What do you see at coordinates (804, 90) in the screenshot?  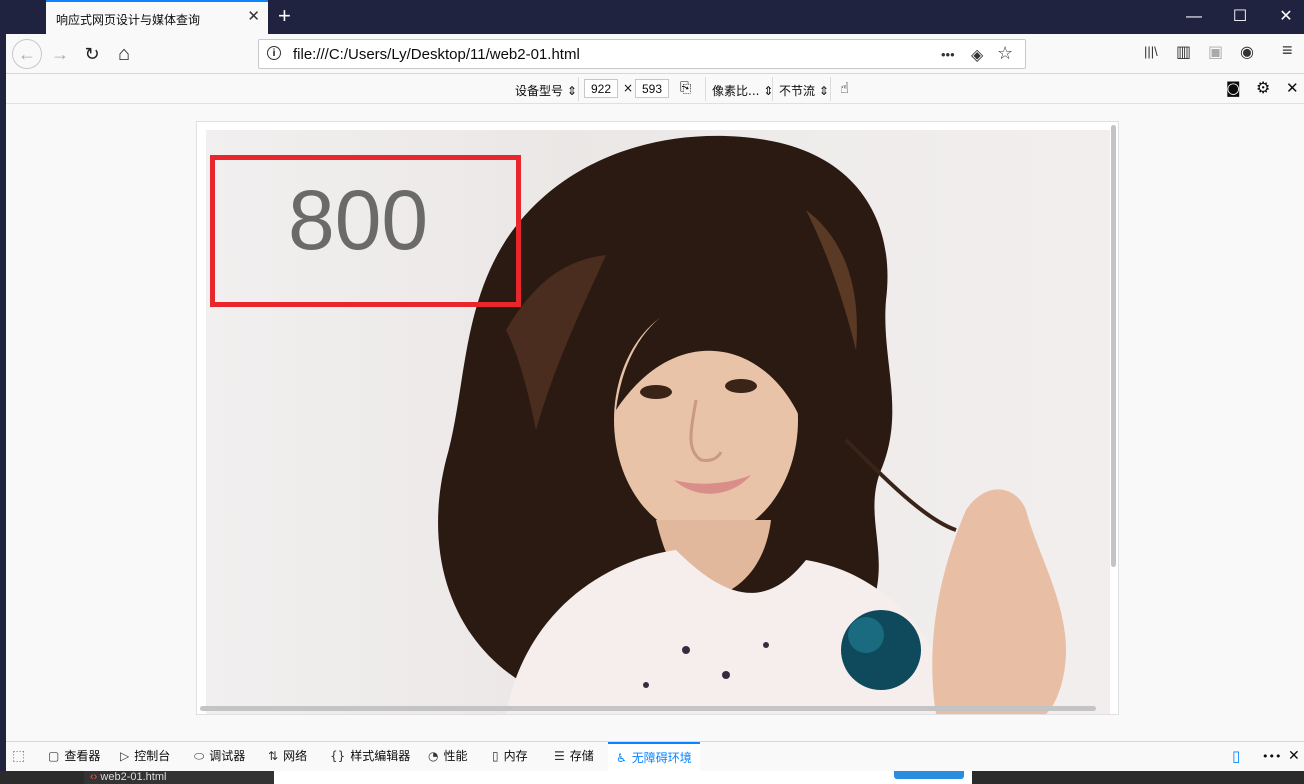 I see `throttle-selector: 不节流 ⇕` at bounding box center [804, 90].